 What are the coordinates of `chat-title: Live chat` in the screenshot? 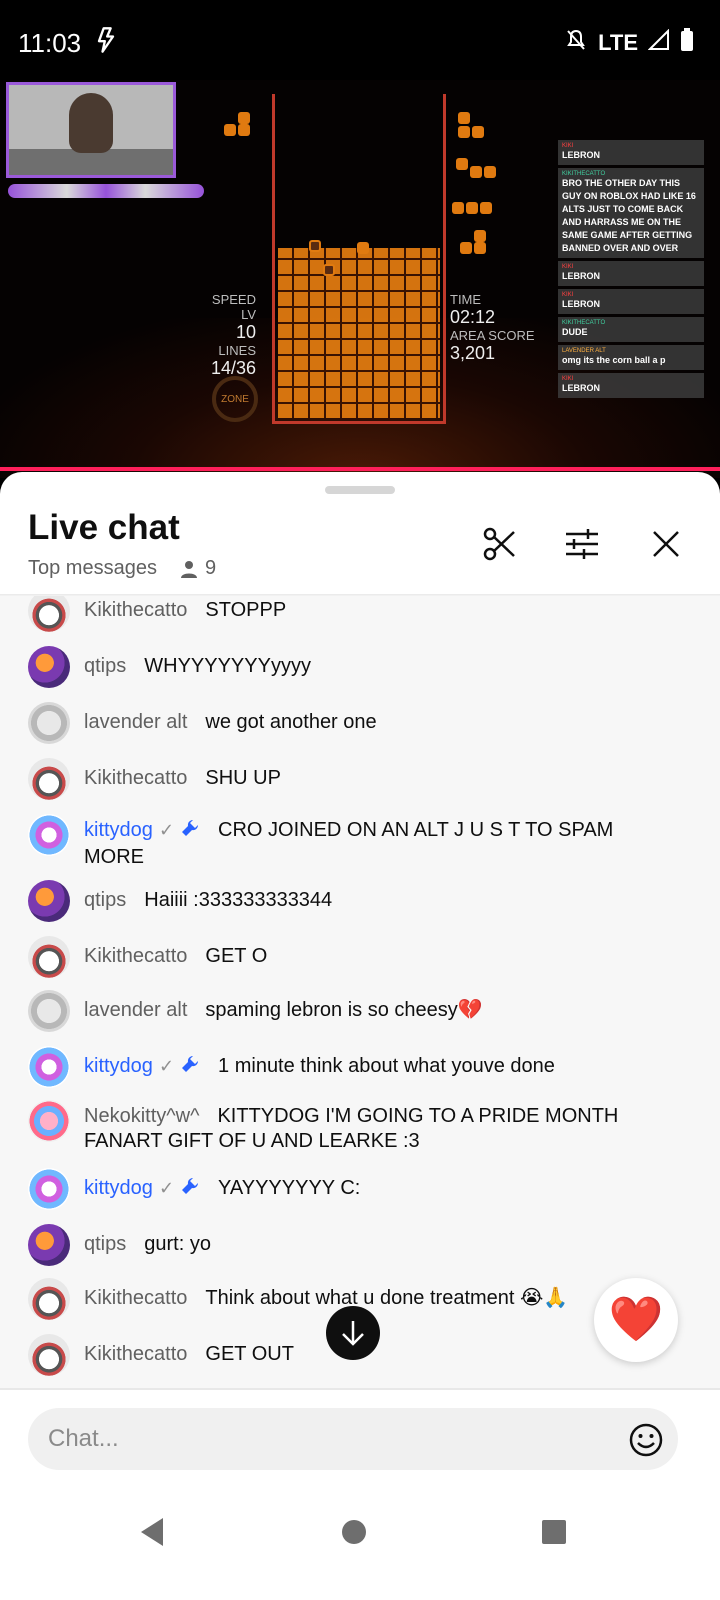 It's located at (104, 527).